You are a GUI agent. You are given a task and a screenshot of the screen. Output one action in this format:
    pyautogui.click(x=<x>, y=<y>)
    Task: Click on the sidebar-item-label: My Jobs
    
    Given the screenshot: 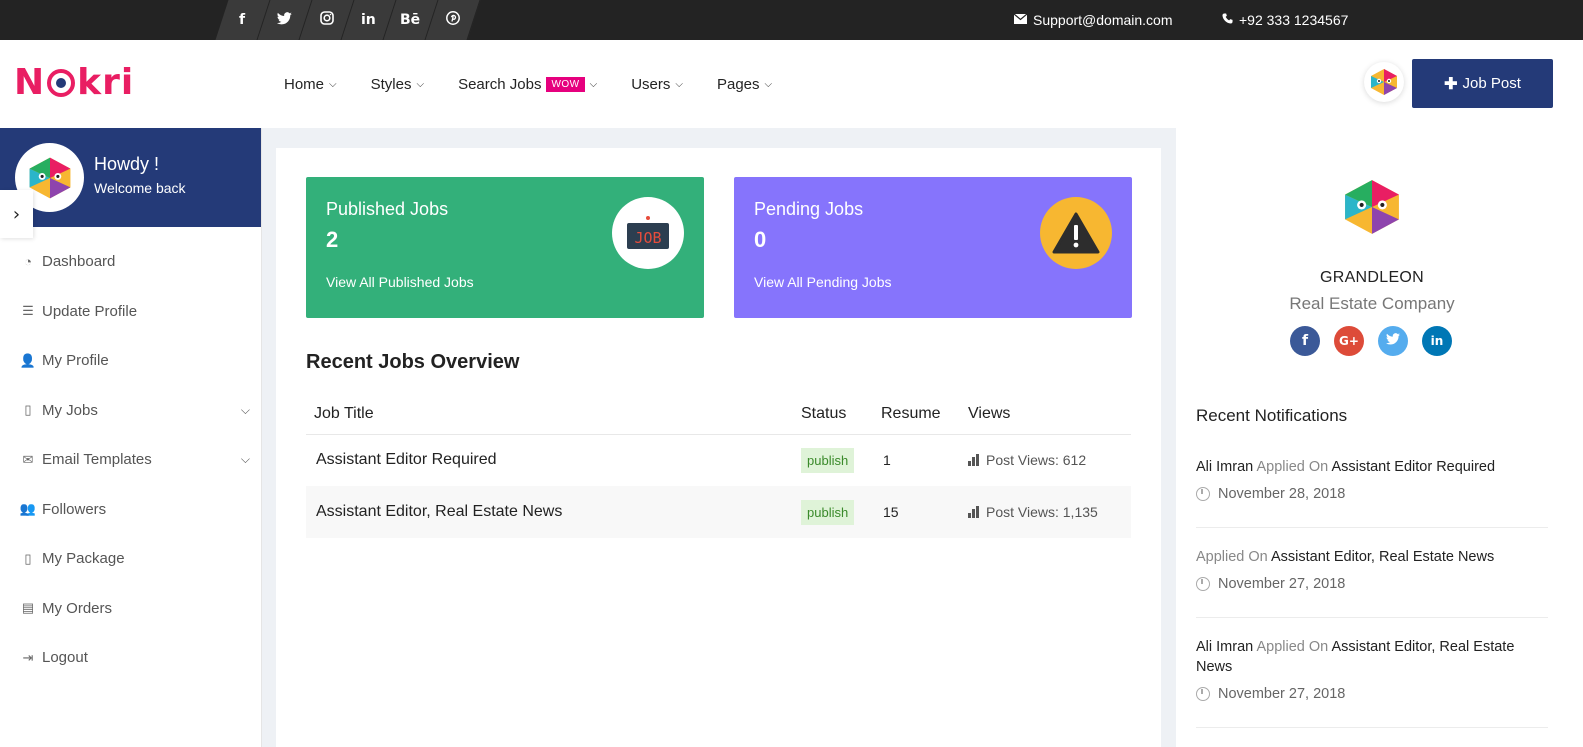 What is the action you would take?
    pyautogui.click(x=70, y=410)
    